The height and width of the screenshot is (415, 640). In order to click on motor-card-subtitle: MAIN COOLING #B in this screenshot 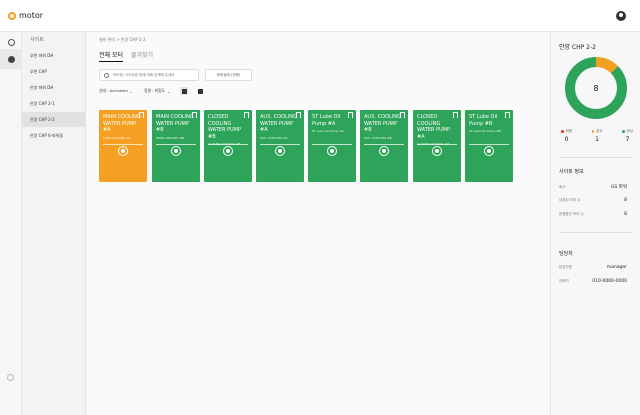, I will do `click(170, 137)`.